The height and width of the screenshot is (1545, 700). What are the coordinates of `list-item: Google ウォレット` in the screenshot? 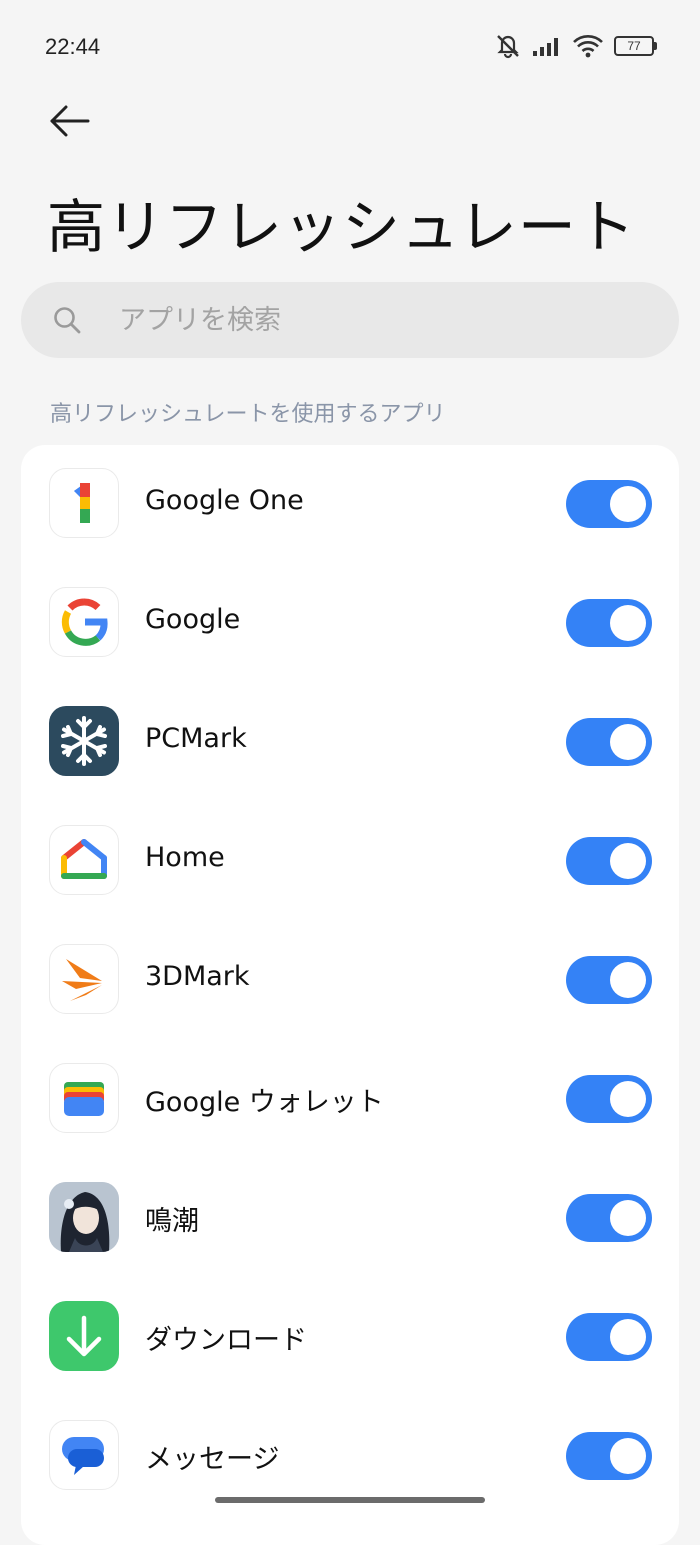 It's located at (350, 1099).